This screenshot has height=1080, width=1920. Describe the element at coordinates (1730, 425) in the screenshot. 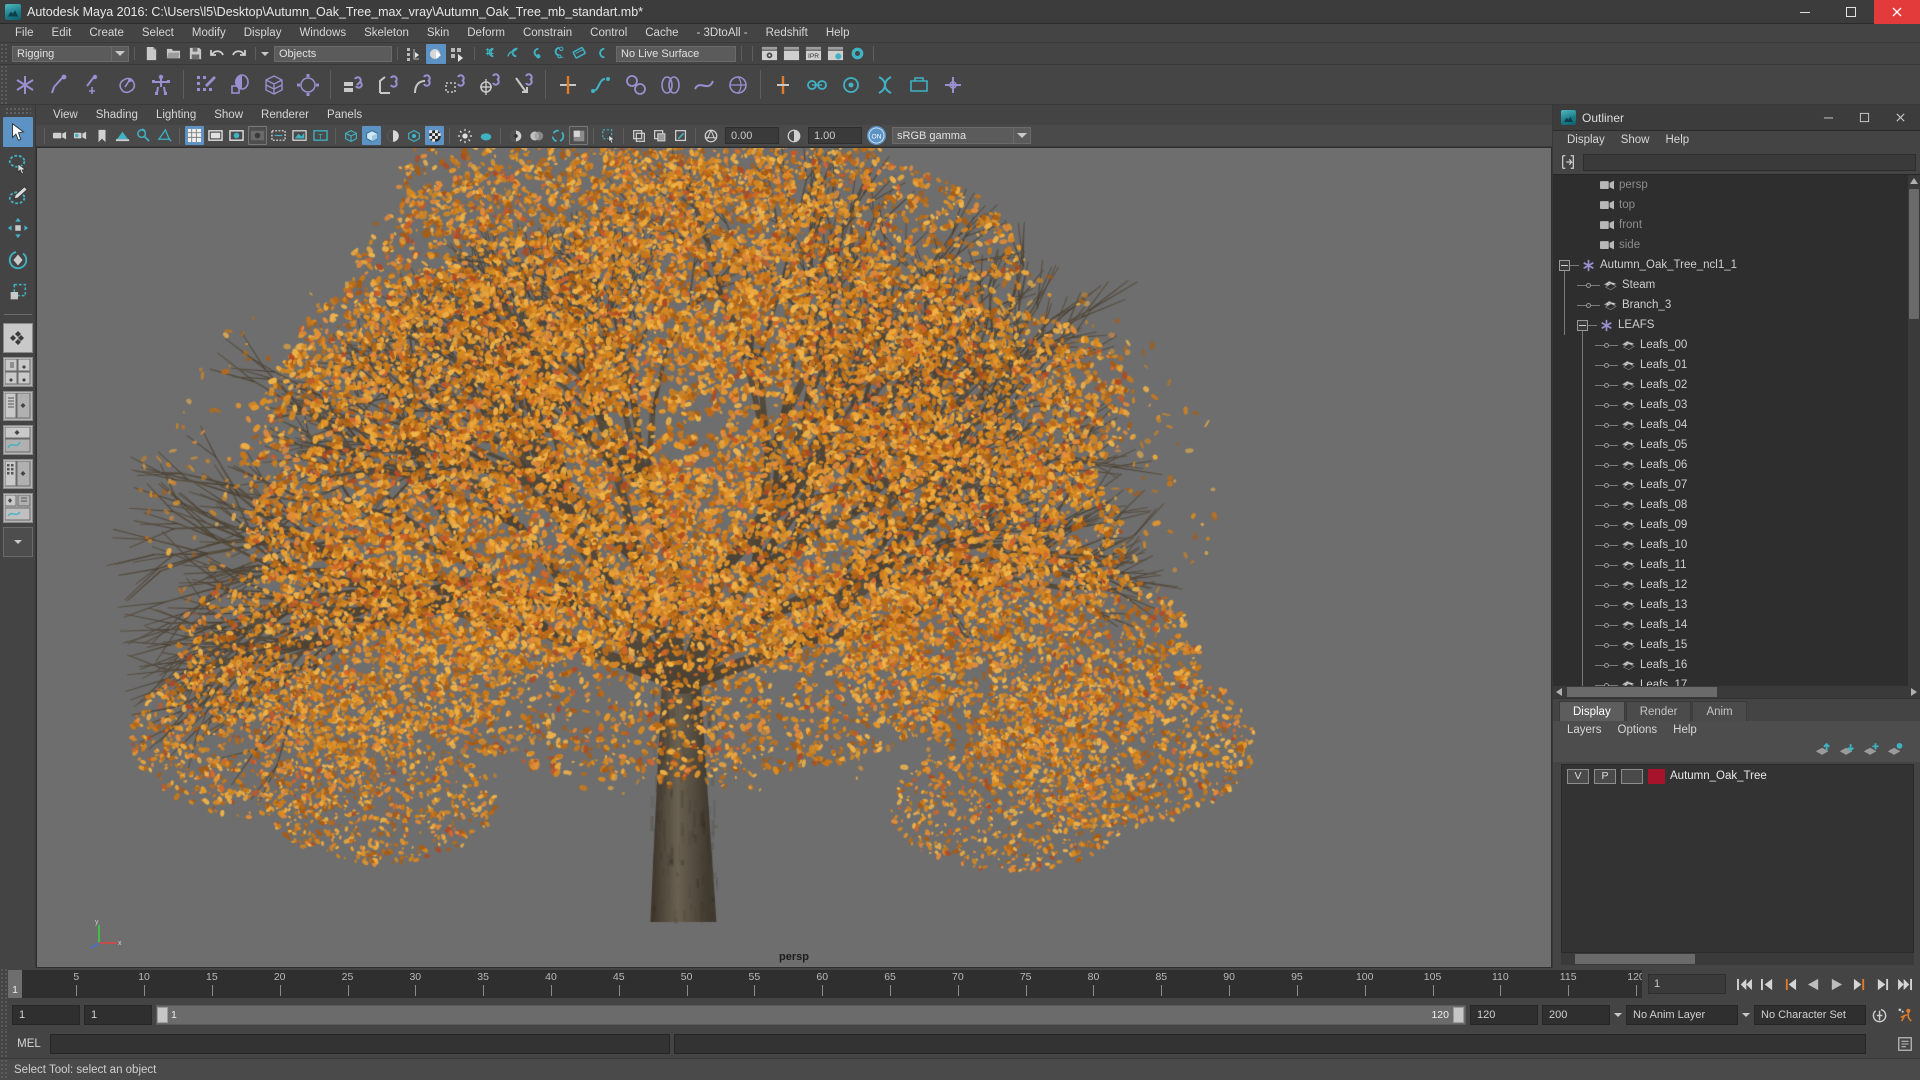

I see `outliner-item: Leafs_04` at that location.